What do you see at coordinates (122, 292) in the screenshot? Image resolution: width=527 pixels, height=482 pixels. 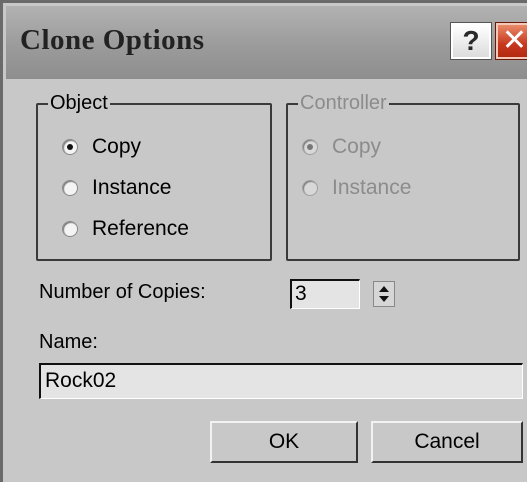 I see `number-of-copies-label: Number of Copies:` at bounding box center [122, 292].